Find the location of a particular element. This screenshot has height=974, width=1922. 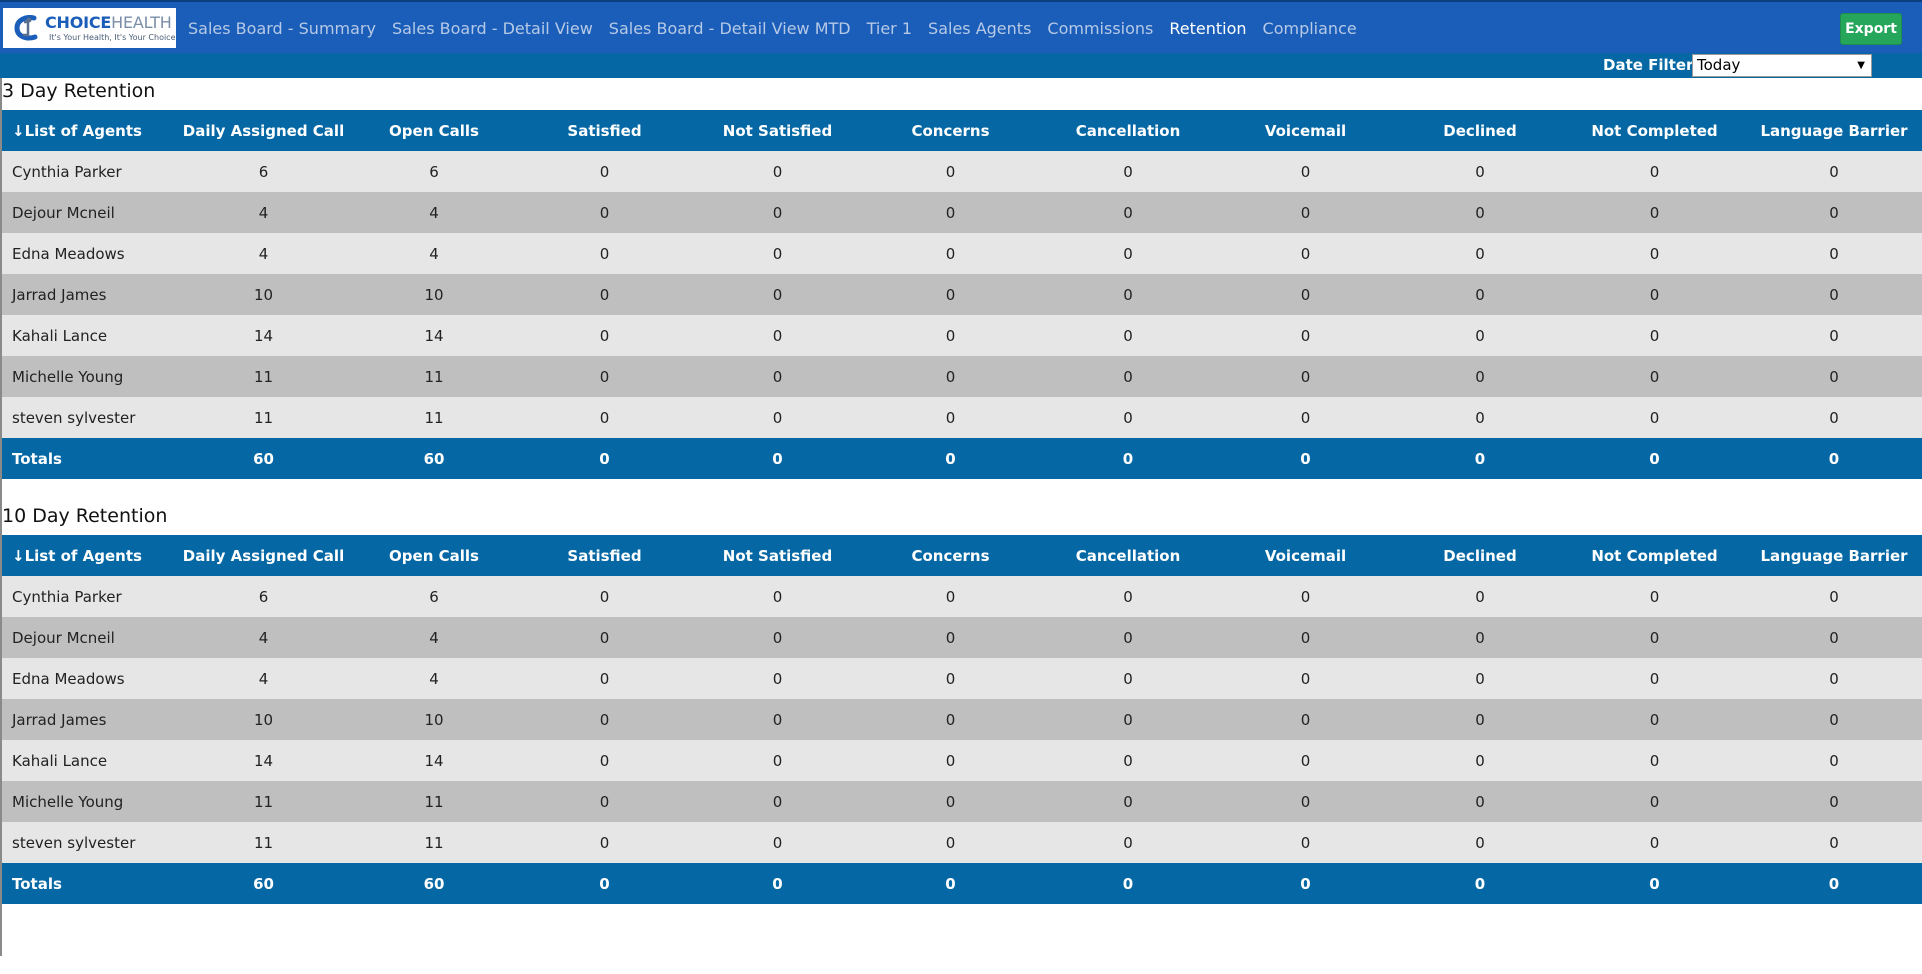

table-cell: 10 is located at coordinates (434, 294).